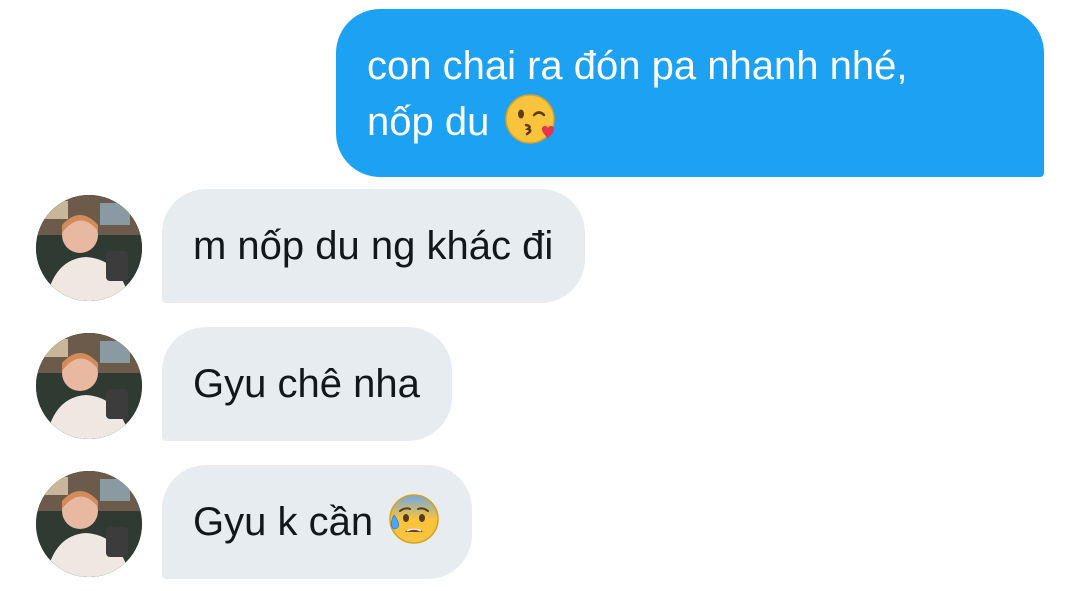 This screenshot has width=1080, height=591. What do you see at coordinates (283, 522) in the screenshot?
I see `received-message-text: Gyu k cần` at bounding box center [283, 522].